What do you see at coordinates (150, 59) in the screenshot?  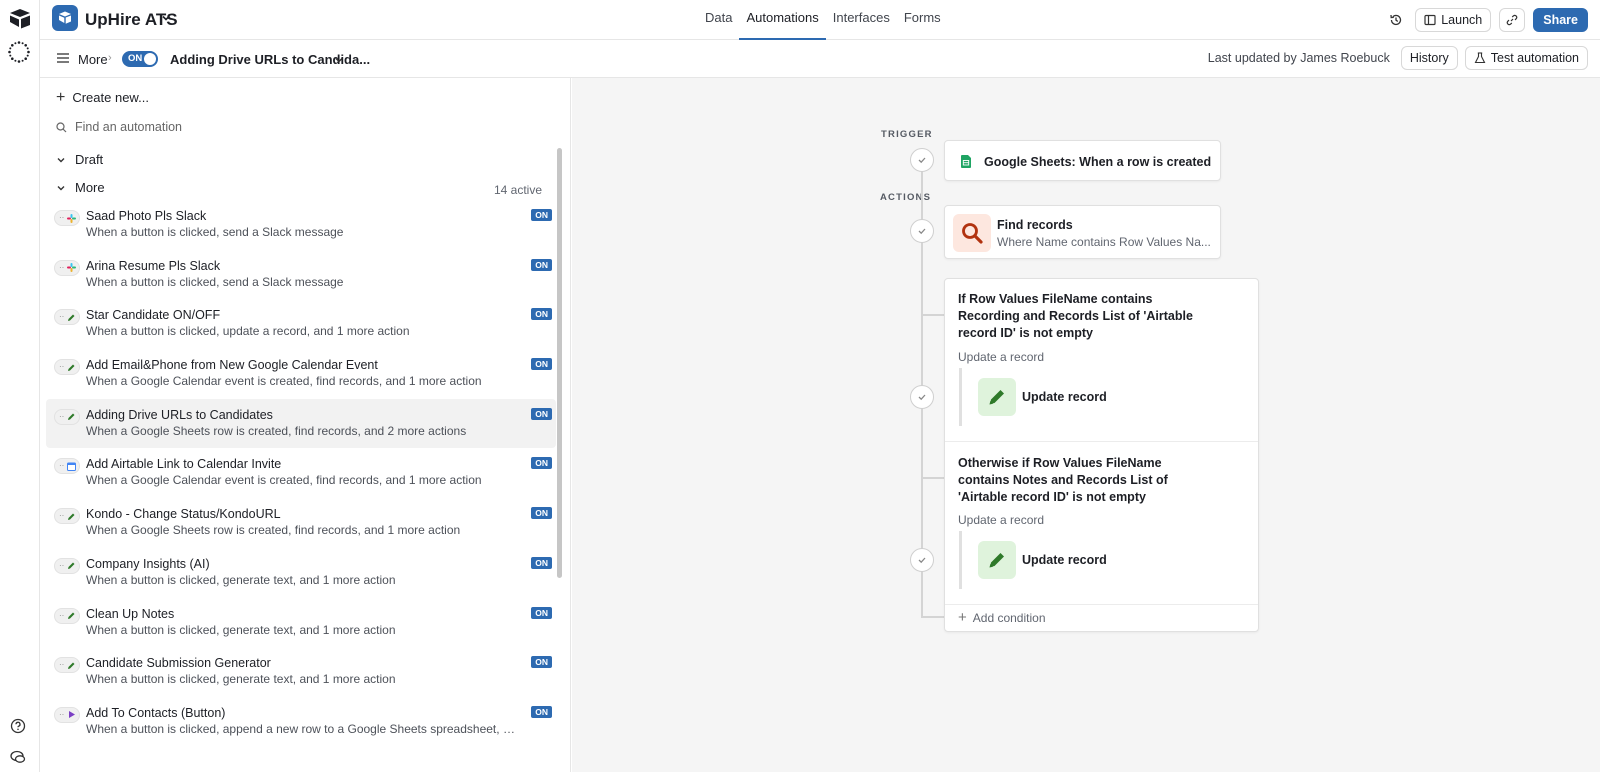 I see `toggle-knob` at bounding box center [150, 59].